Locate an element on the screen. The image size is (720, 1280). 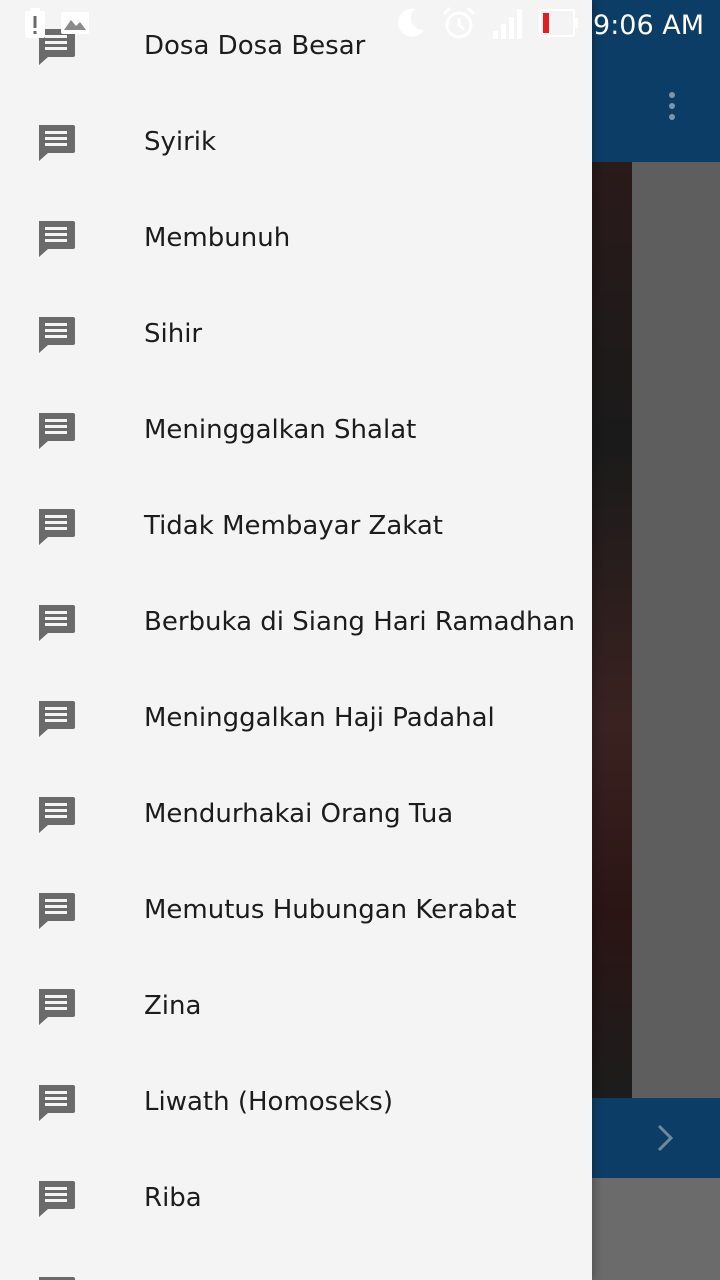
drawer-item: Memutus Hubungan Kerabat is located at coordinates (296, 910).